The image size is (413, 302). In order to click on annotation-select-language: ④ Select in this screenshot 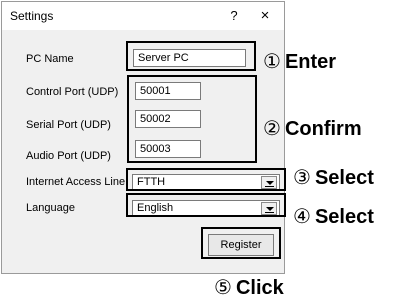, I will do `click(333, 217)`.